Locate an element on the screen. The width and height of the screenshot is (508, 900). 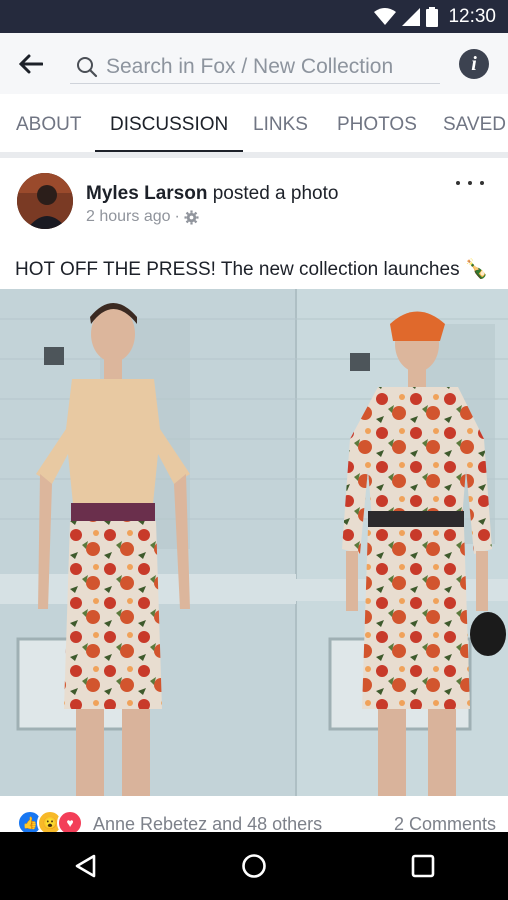
search-header is located at coordinates (254, 63).